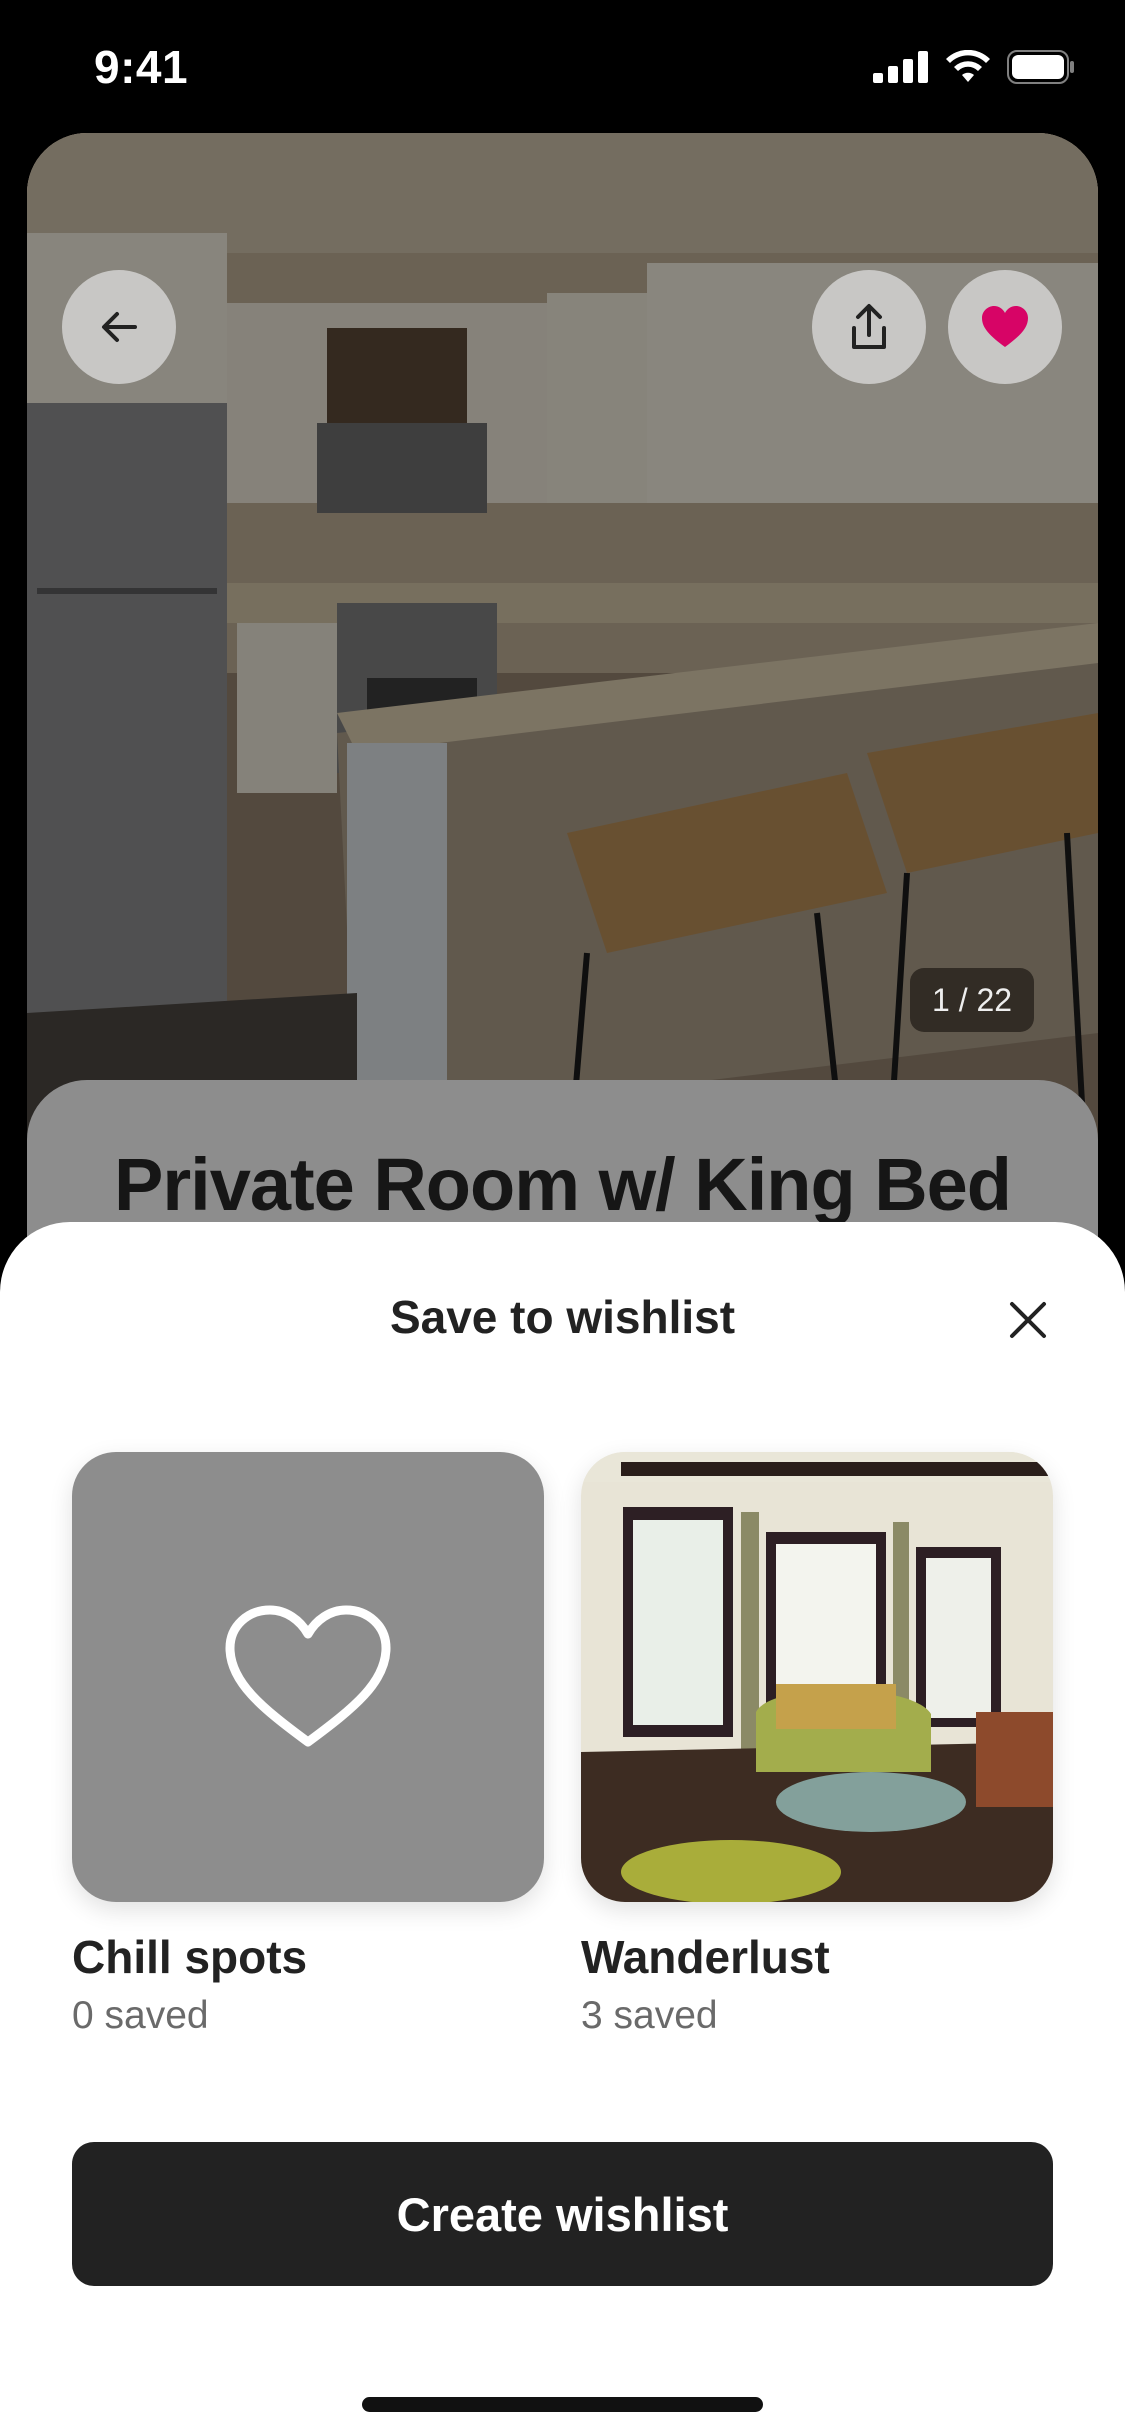  I want to click on wishlist-card-wanderlust: Wanderlust 3 saved, so click(817, 1745).